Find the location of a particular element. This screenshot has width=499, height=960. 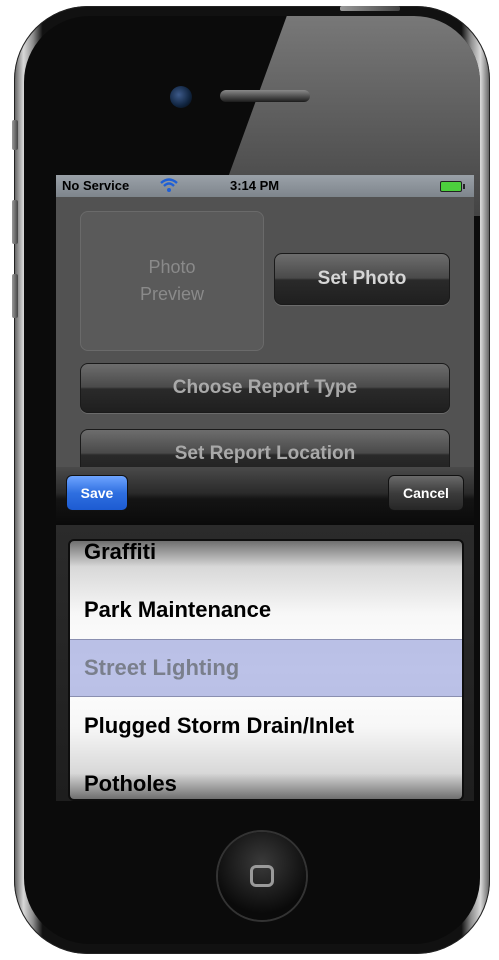

set-photo-label: Set Photo is located at coordinates (362, 278).